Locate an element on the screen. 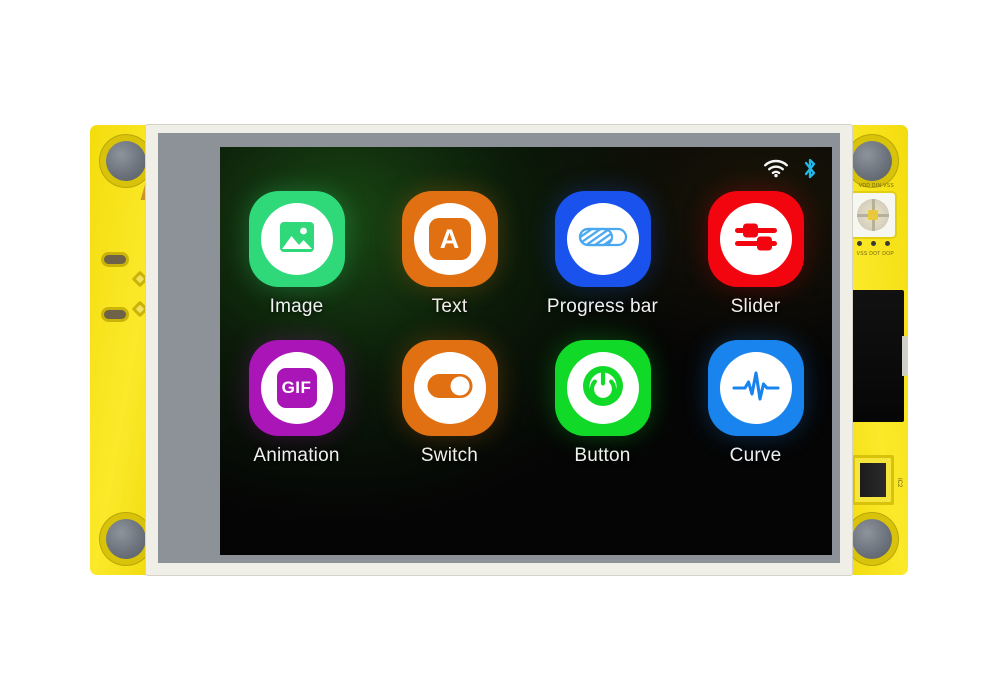 This screenshot has height=699, width=997. rgb-led-pin-label-top: VDD DIN VSS is located at coordinates (876, 186).